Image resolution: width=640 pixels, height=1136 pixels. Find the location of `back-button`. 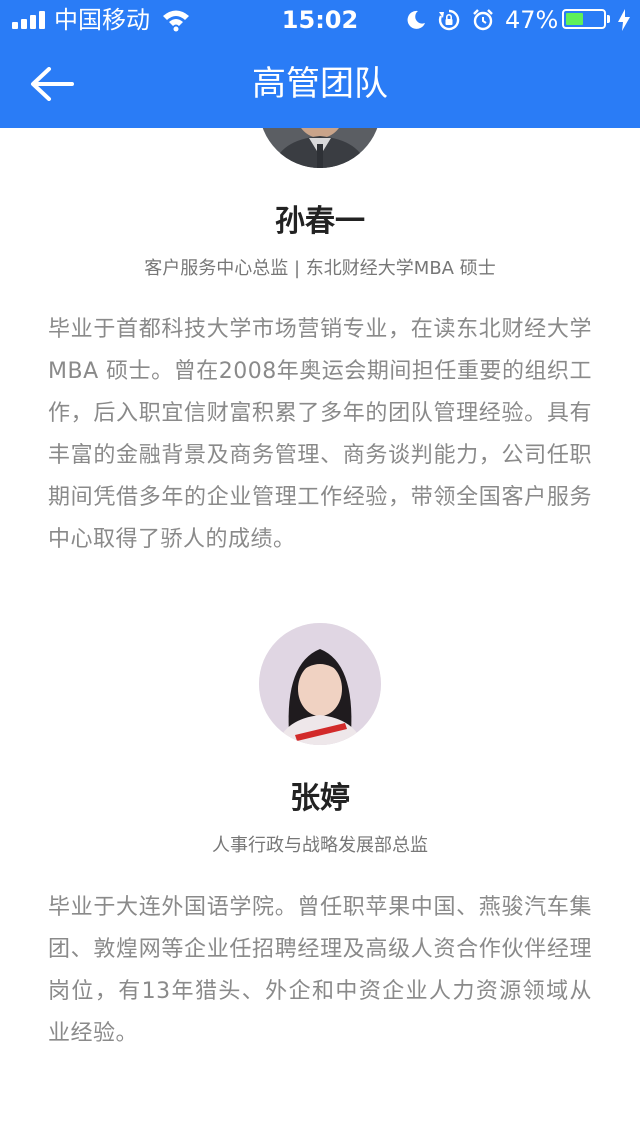

back-button is located at coordinates (52, 84).